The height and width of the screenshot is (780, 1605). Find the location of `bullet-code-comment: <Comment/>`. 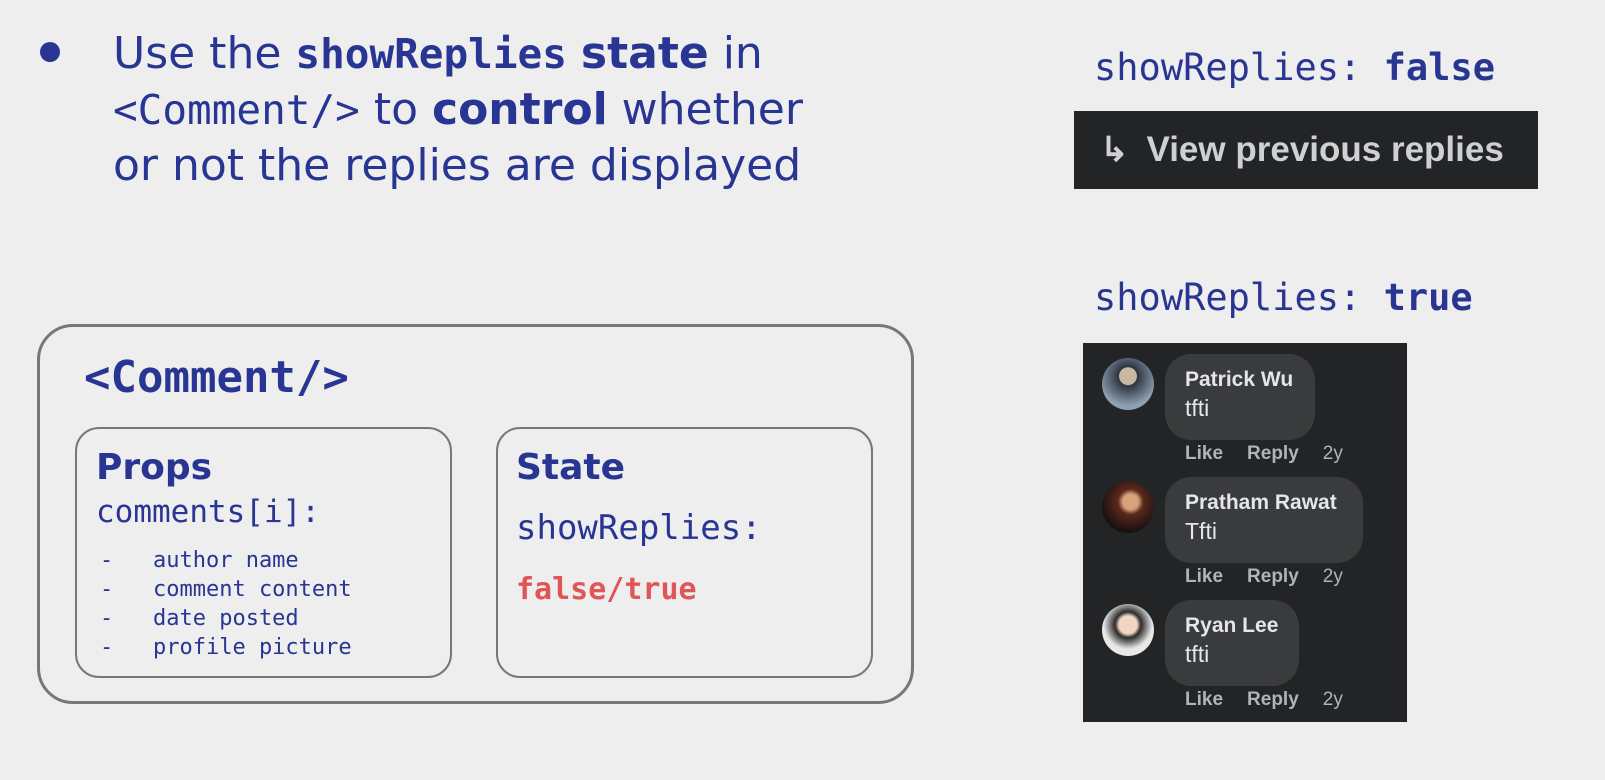

bullet-code-comment: <Comment/> is located at coordinates (236, 110).